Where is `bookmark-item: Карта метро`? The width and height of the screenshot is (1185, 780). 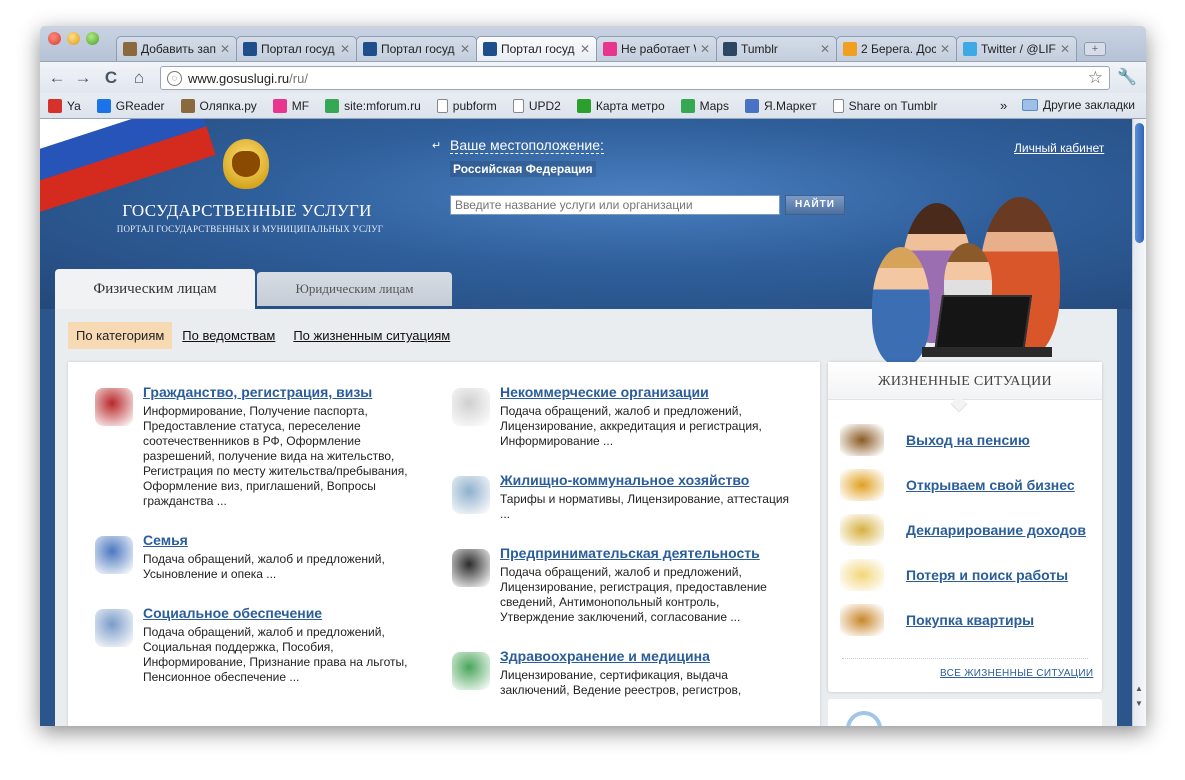
bookmark-item: Карта метро is located at coordinates (620, 105).